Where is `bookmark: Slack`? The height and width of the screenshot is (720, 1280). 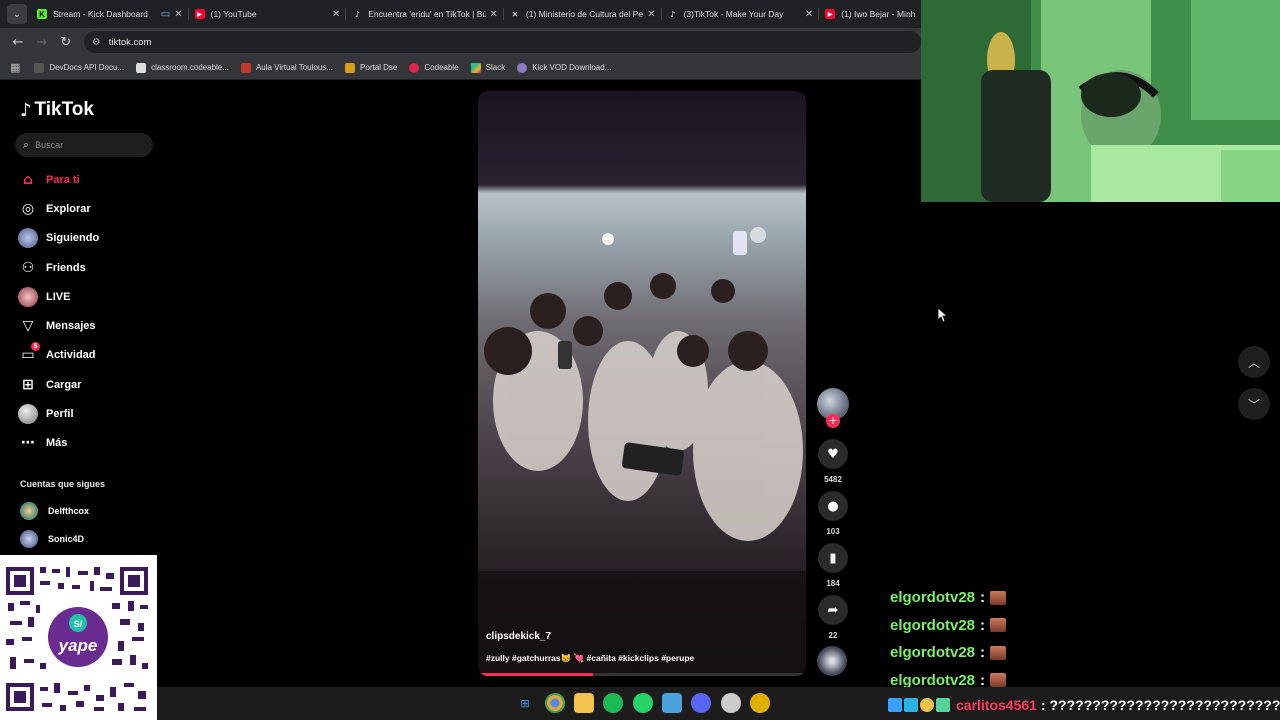
bookmark: Slack is located at coordinates (487, 67).